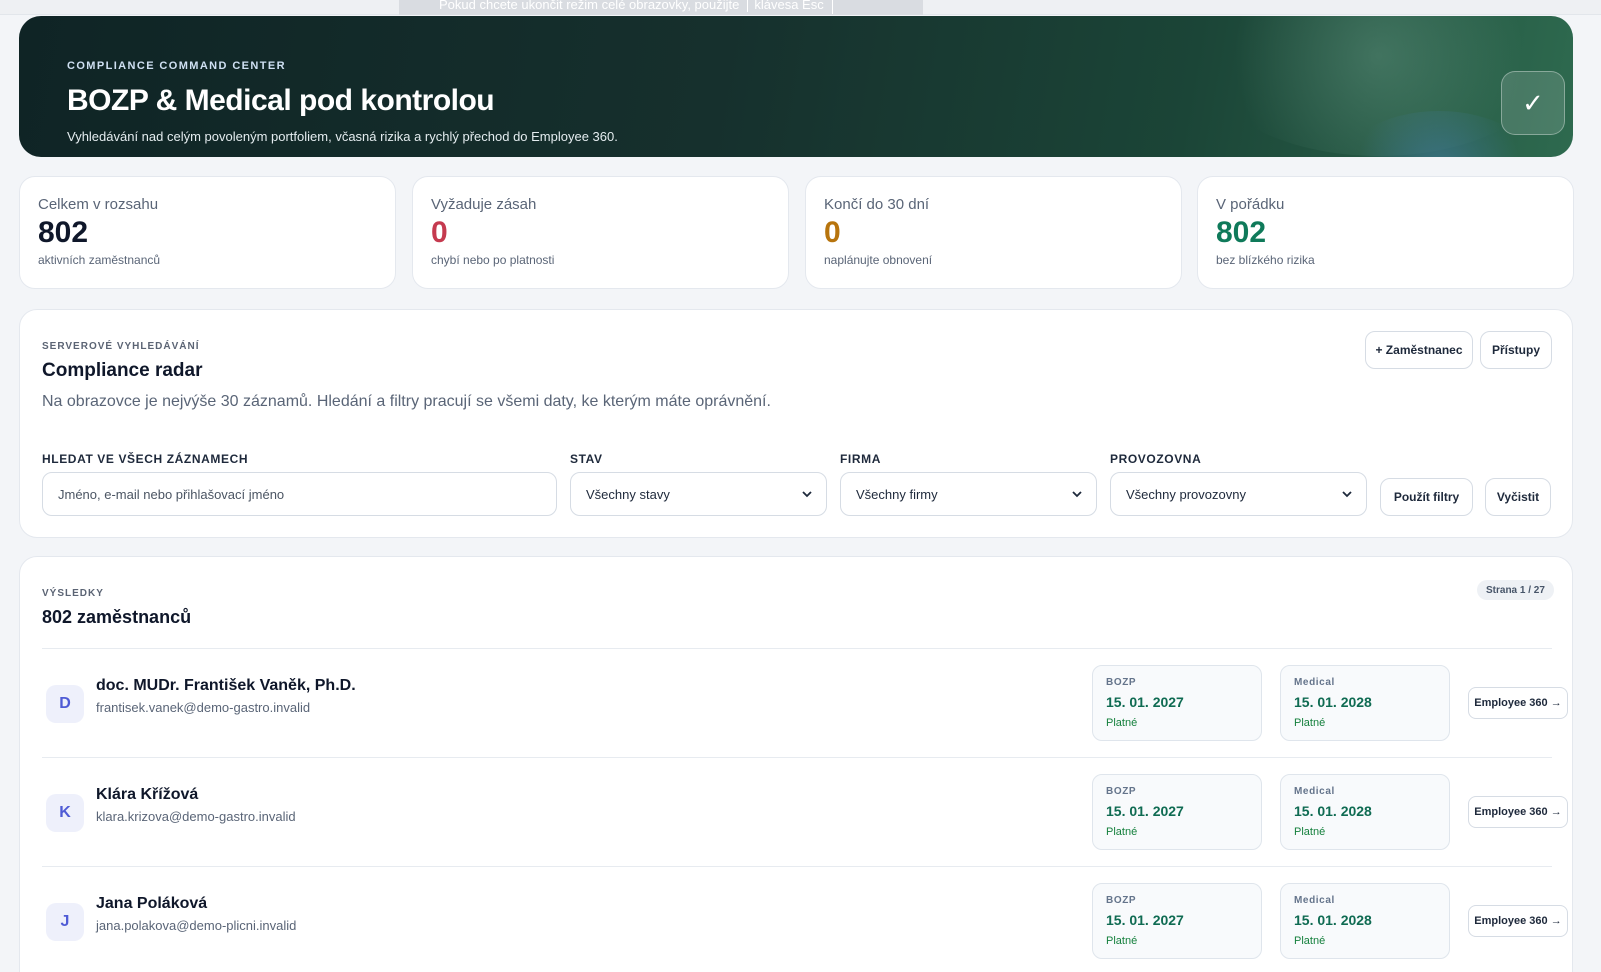 The image size is (1601, 972). I want to click on site-select: Všechny provozovny, so click(1238, 494).